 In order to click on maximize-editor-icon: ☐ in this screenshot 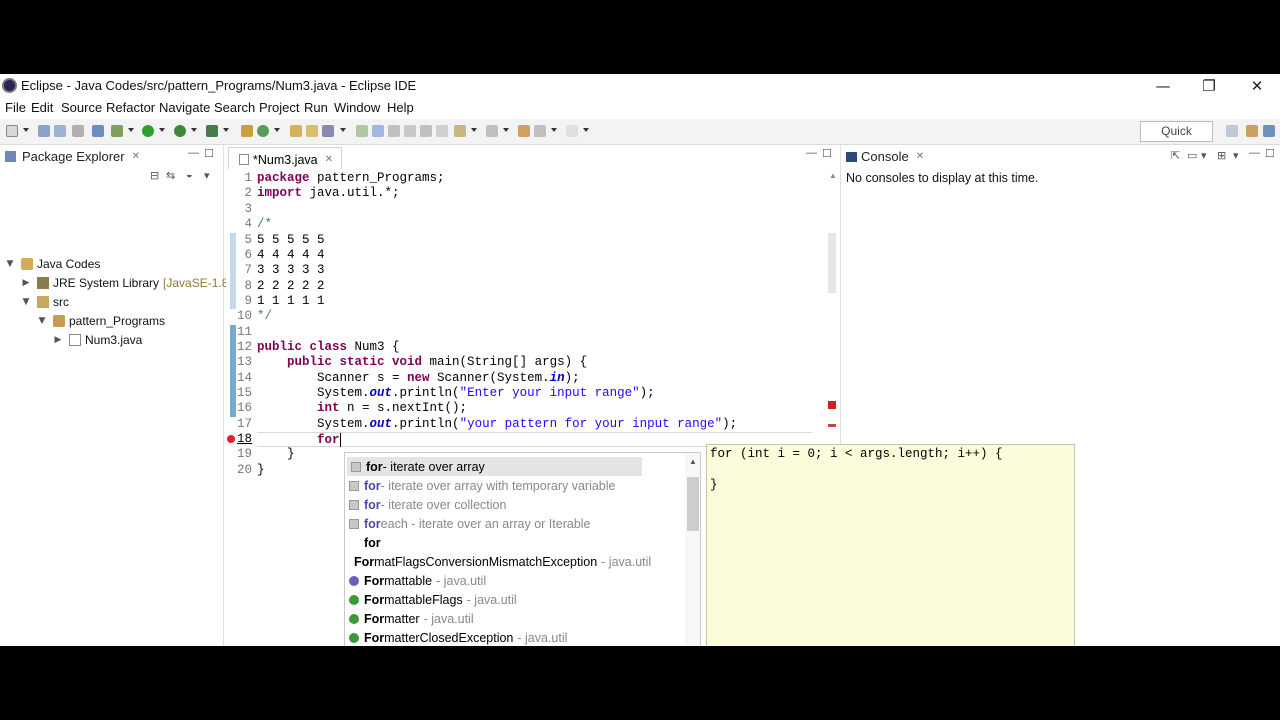, I will do `click(827, 153)`.